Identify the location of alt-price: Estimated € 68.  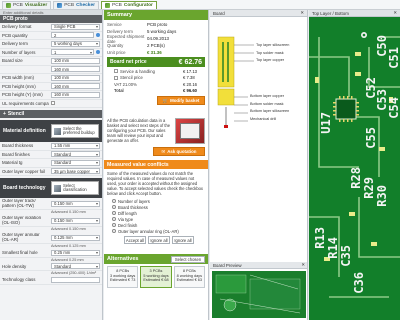
(156, 280).